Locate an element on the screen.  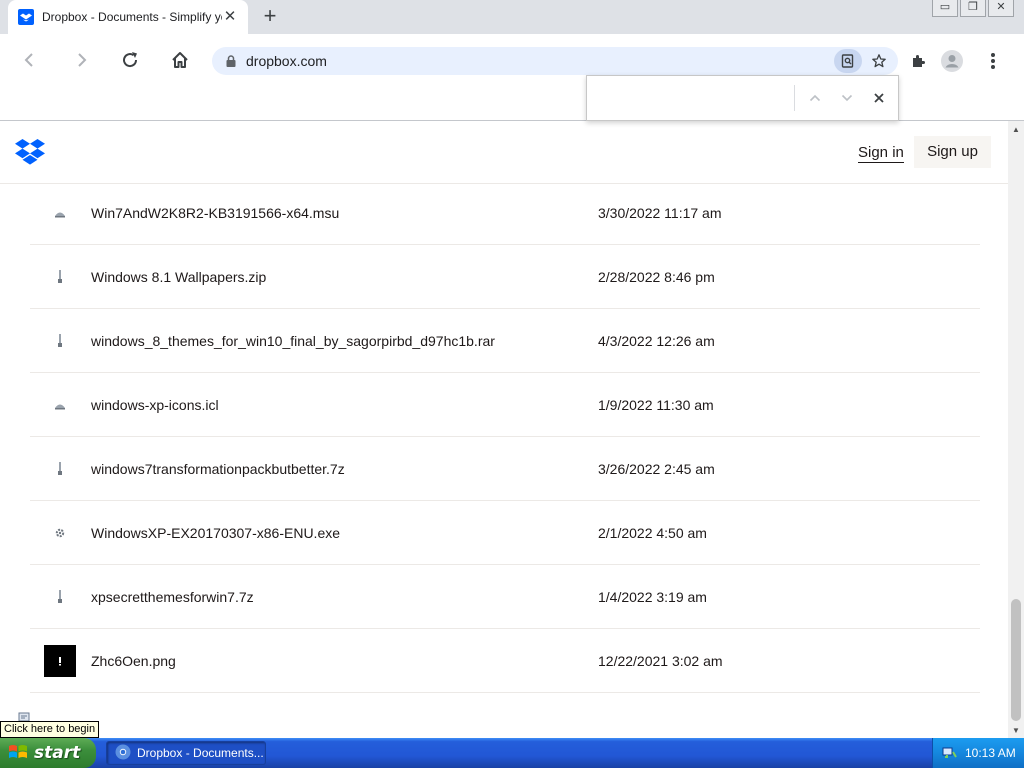
bookmark-star-icon is located at coordinates (879, 61).